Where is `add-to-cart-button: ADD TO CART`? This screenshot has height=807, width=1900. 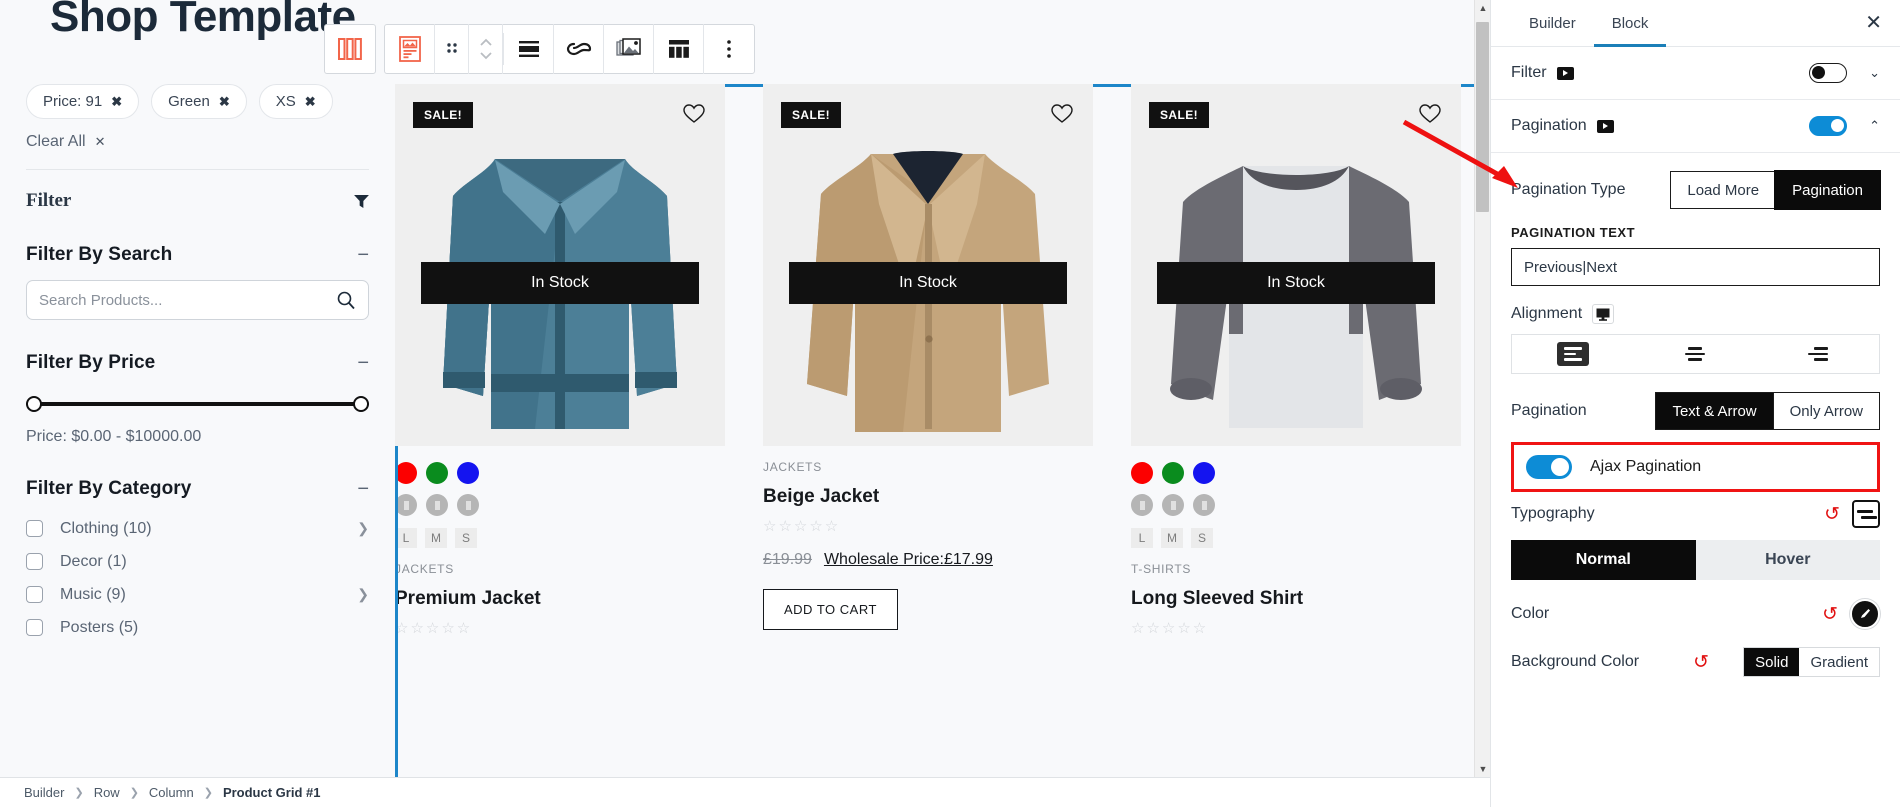 add-to-cart-button: ADD TO CART is located at coordinates (830, 609).